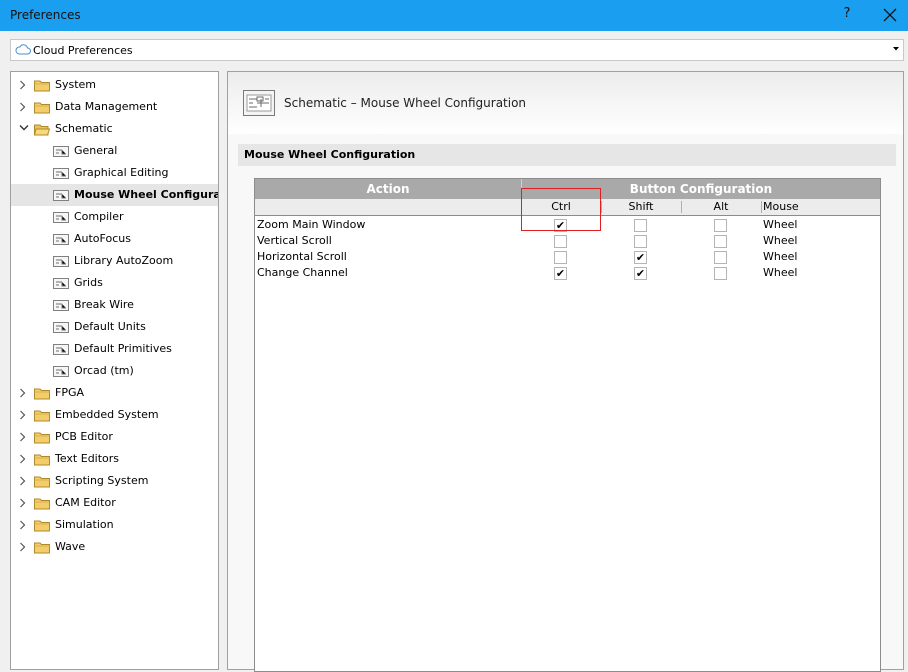  I want to click on help-button: ?, so click(847, 13).